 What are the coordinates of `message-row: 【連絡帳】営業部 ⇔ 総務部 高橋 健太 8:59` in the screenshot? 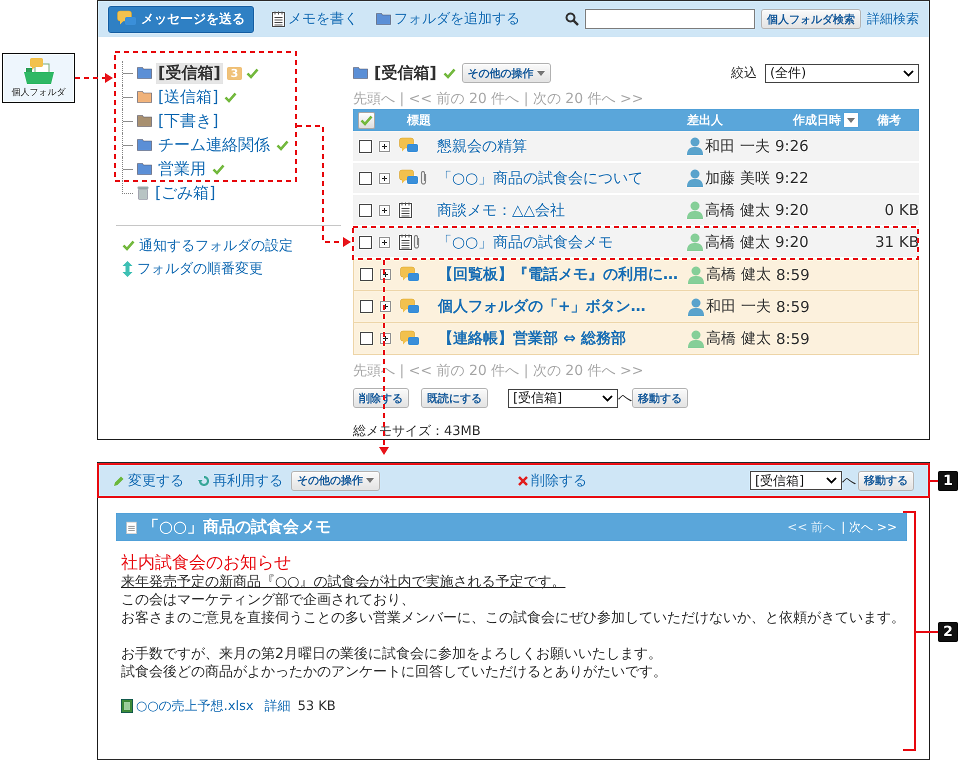 It's located at (636, 339).